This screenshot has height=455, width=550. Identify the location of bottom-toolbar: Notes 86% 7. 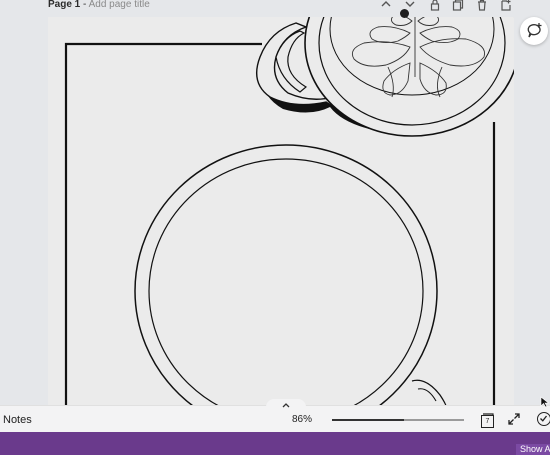
(275, 416).